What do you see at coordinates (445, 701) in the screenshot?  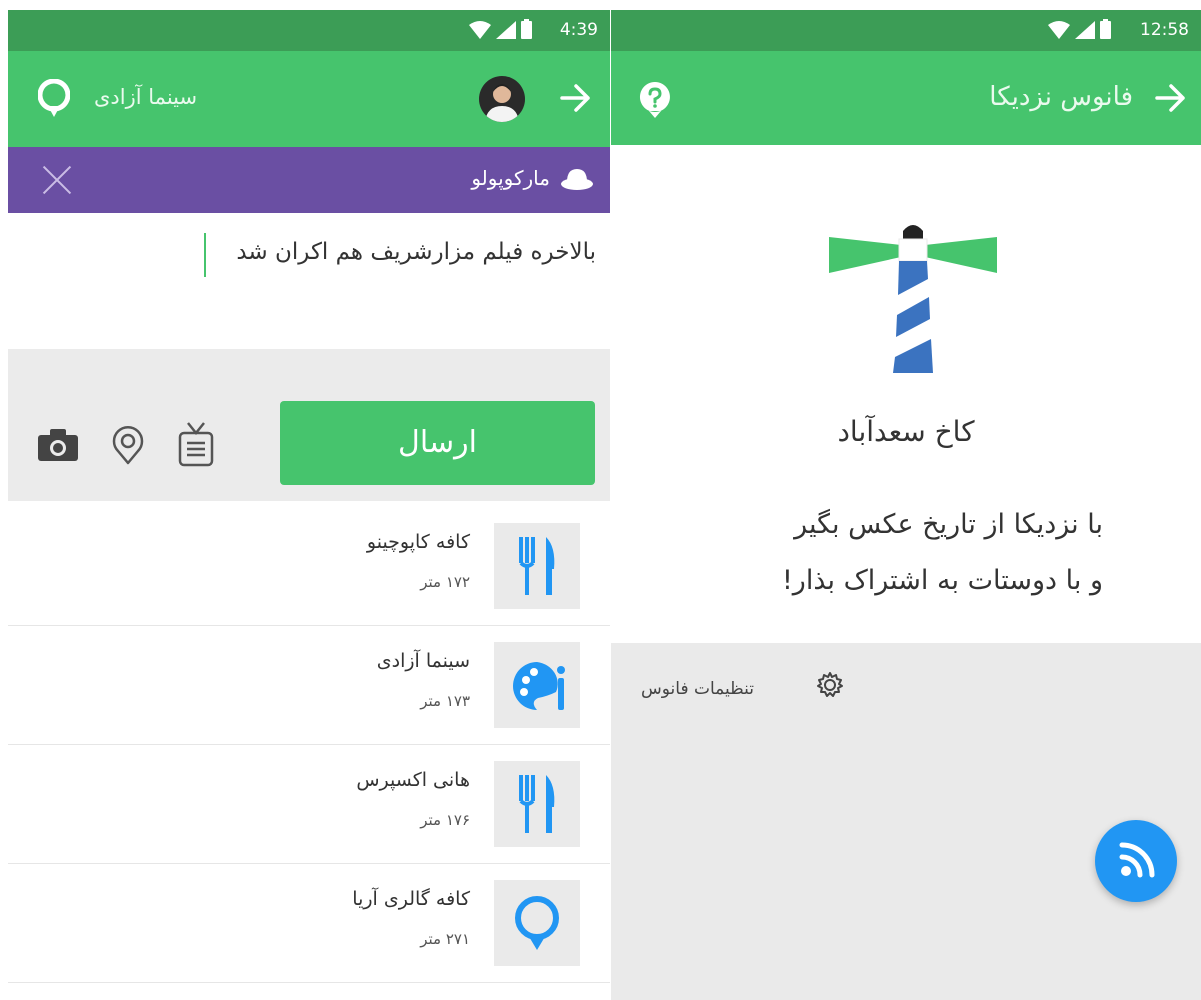 I see `place-distance: ۱۷۳ متر` at bounding box center [445, 701].